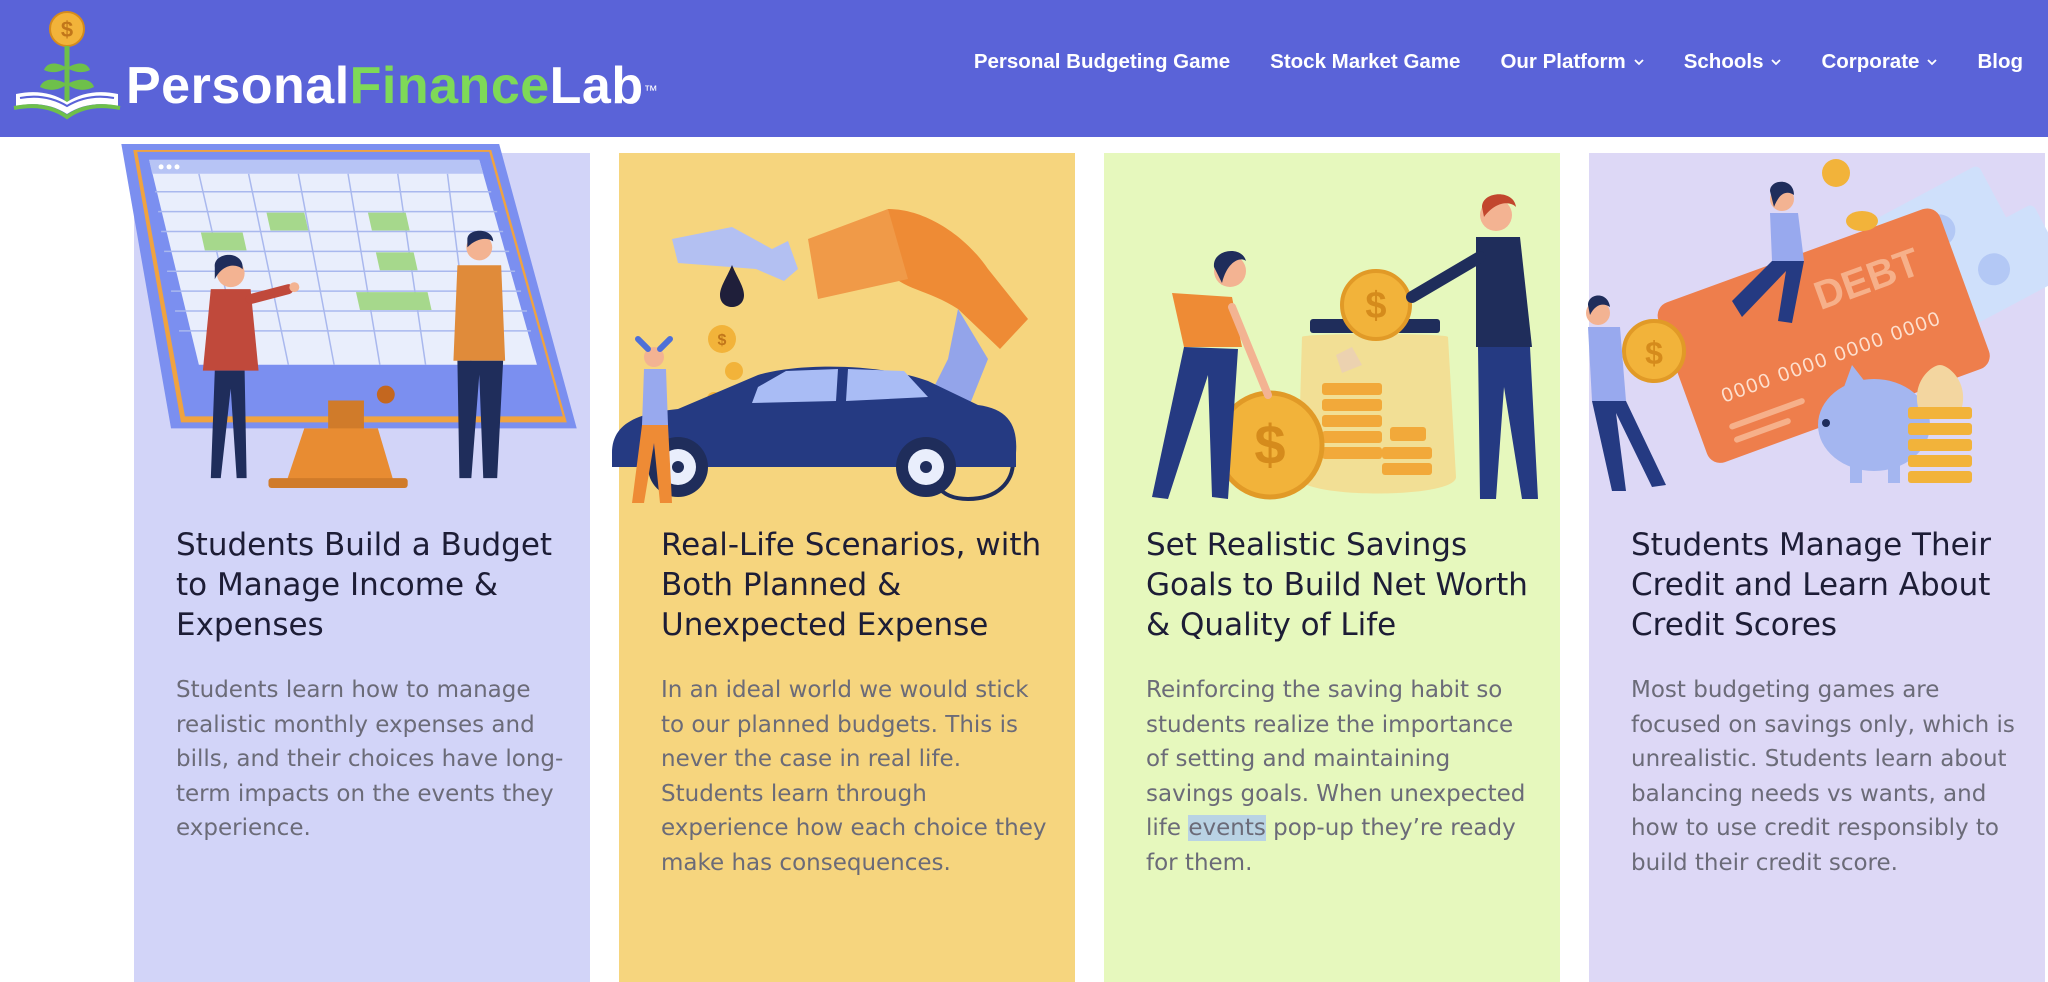 Image resolution: width=2048 pixels, height=982 pixels. Describe the element at coordinates (1879, 62) in the screenshot. I see `nav-corporate: Corporate` at that location.